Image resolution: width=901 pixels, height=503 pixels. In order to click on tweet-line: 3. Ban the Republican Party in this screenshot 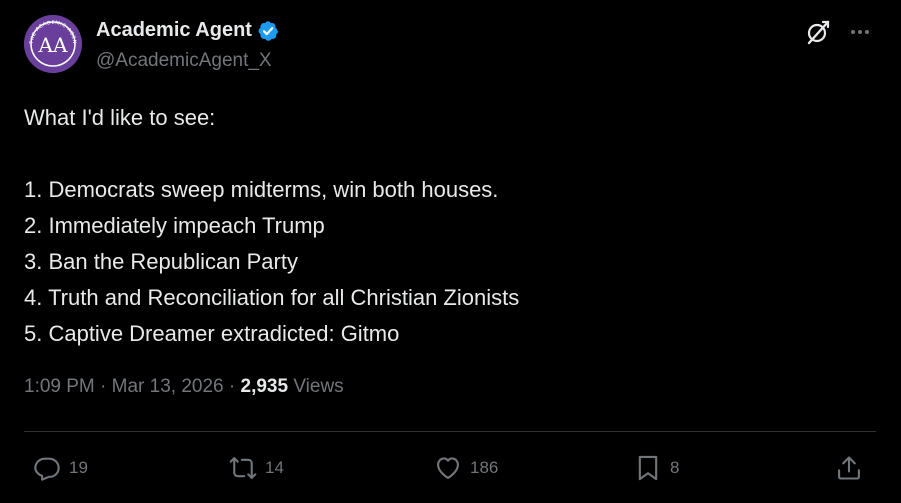, I will do `click(161, 261)`.